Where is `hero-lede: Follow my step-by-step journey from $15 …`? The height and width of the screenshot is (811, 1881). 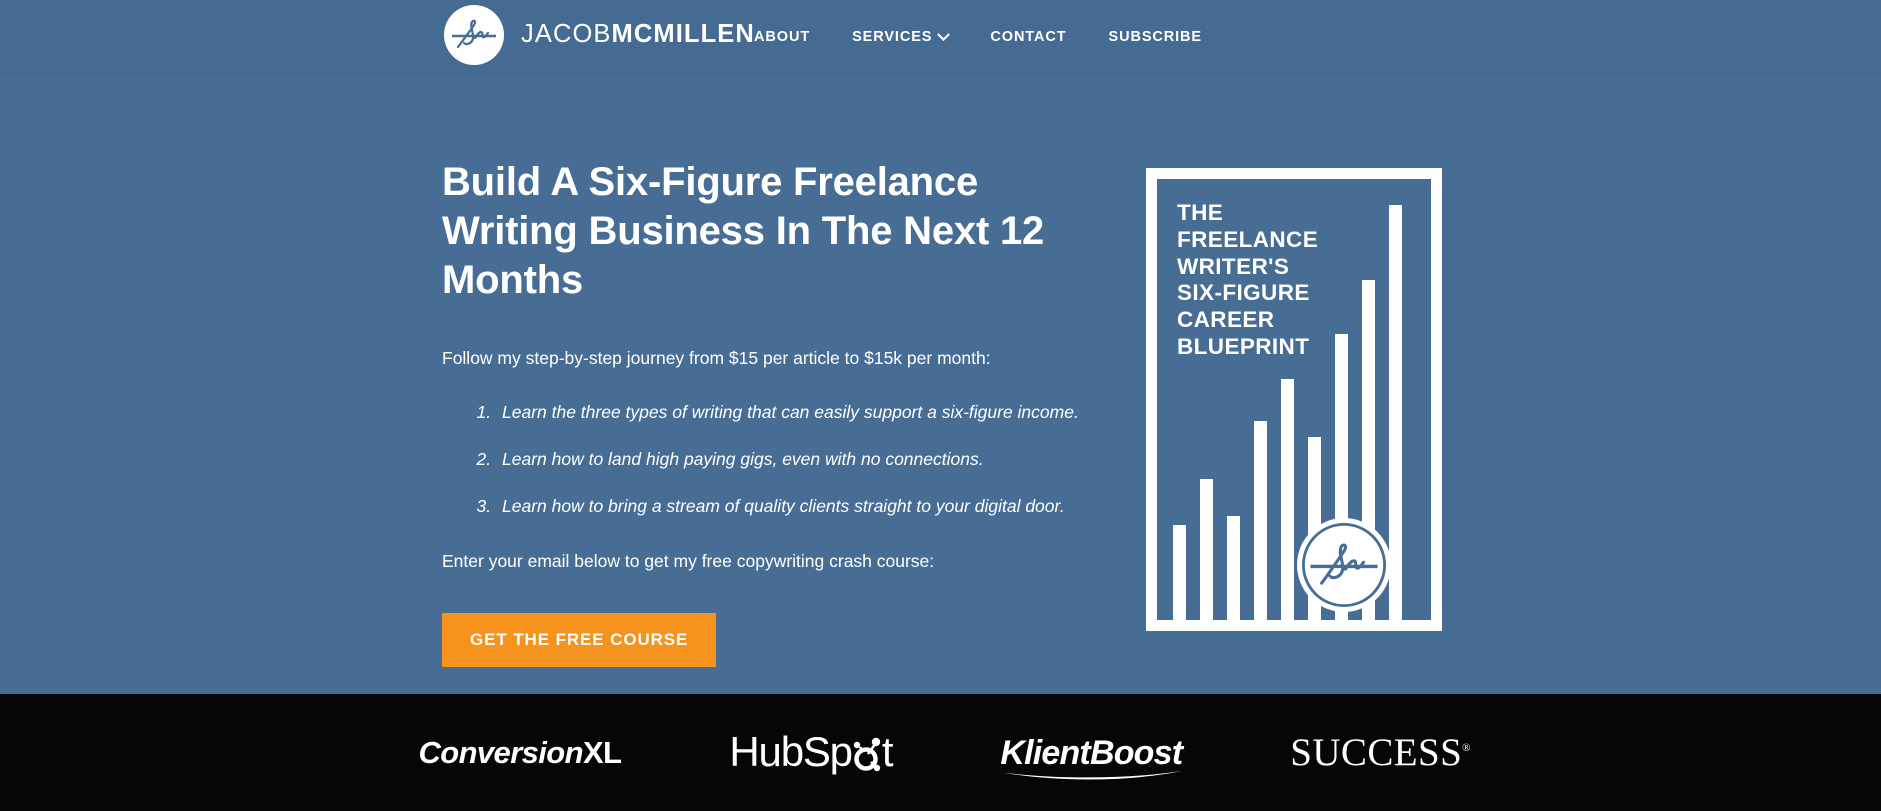 hero-lede: Follow my step-by-step journey from $15 … is located at coordinates (716, 357).